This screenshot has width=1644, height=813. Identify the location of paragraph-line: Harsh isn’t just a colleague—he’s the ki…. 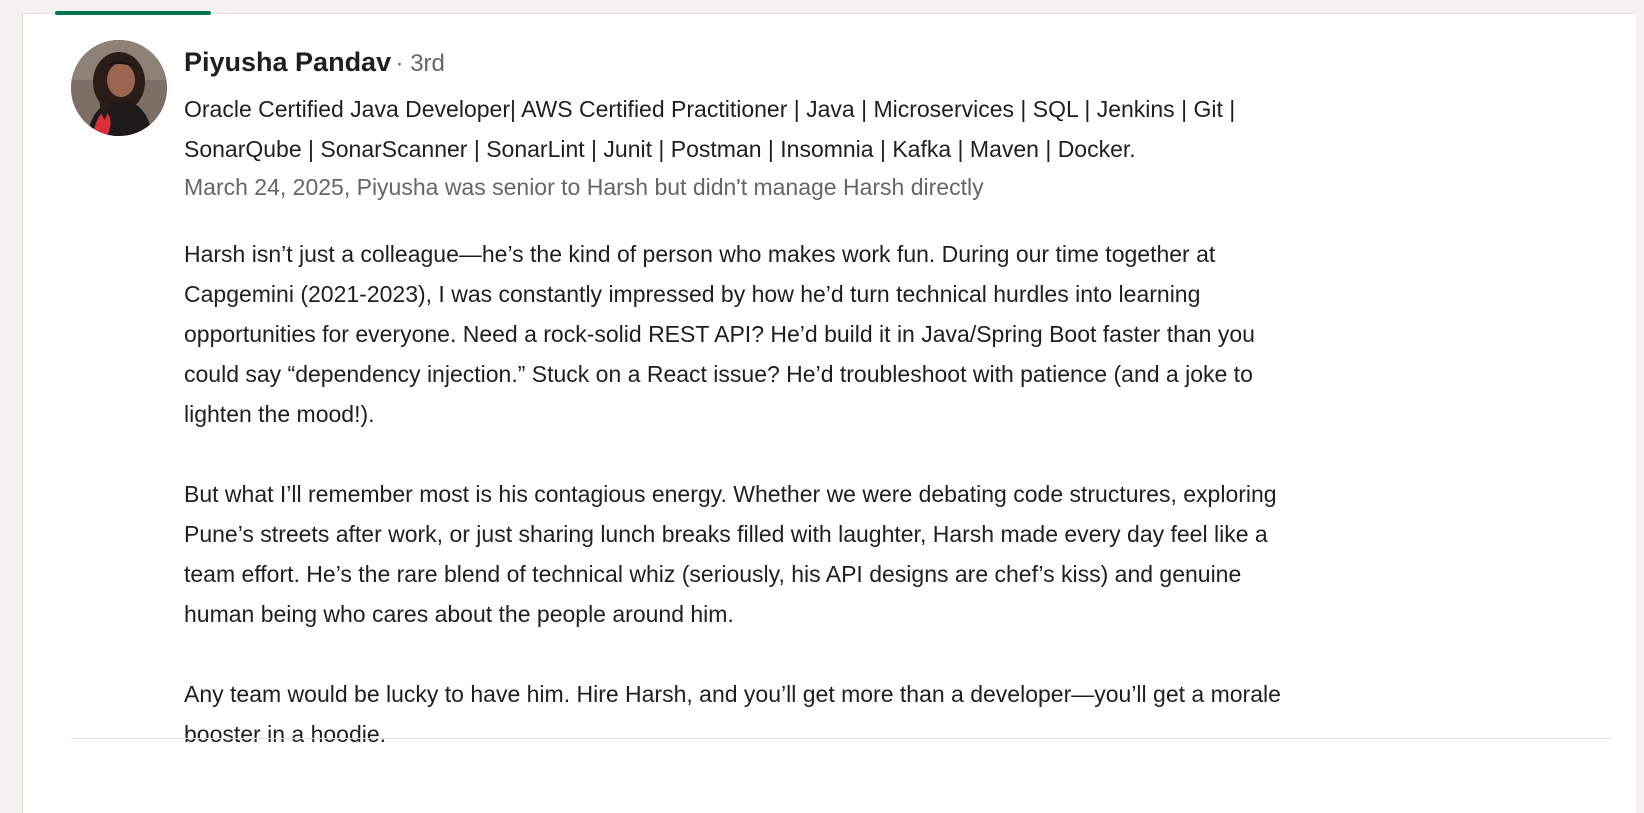
(700, 254).